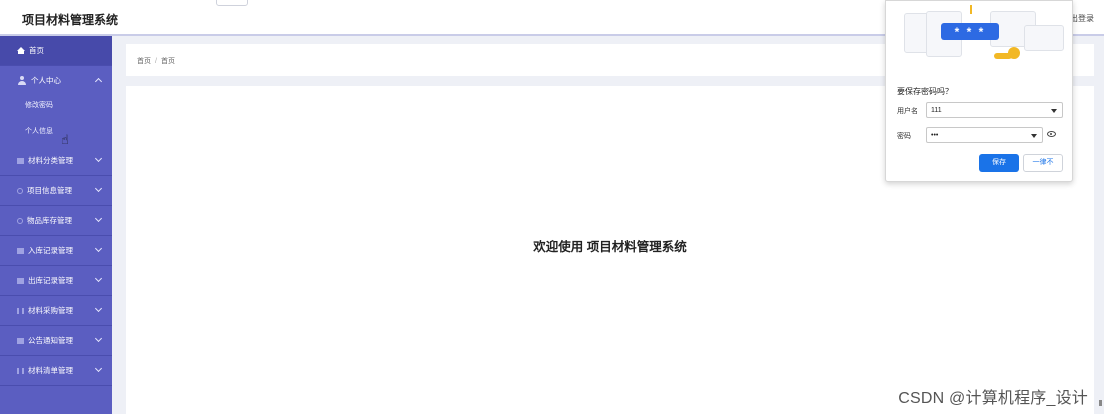 The height and width of the screenshot is (414, 1104). Describe the element at coordinates (144, 61) in the screenshot. I see `breadcrumb-item-home: 首页` at that location.